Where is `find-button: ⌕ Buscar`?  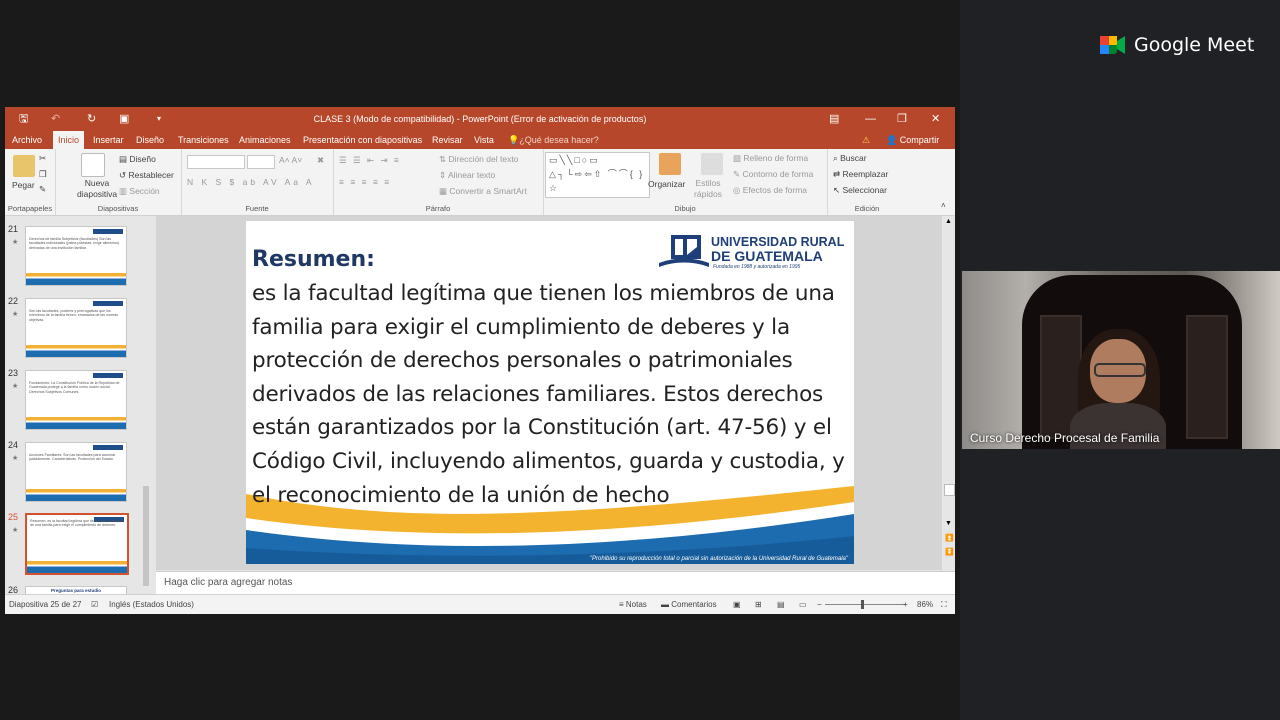 find-button: ⌕ Buscar is located at coordinates (850, 158).